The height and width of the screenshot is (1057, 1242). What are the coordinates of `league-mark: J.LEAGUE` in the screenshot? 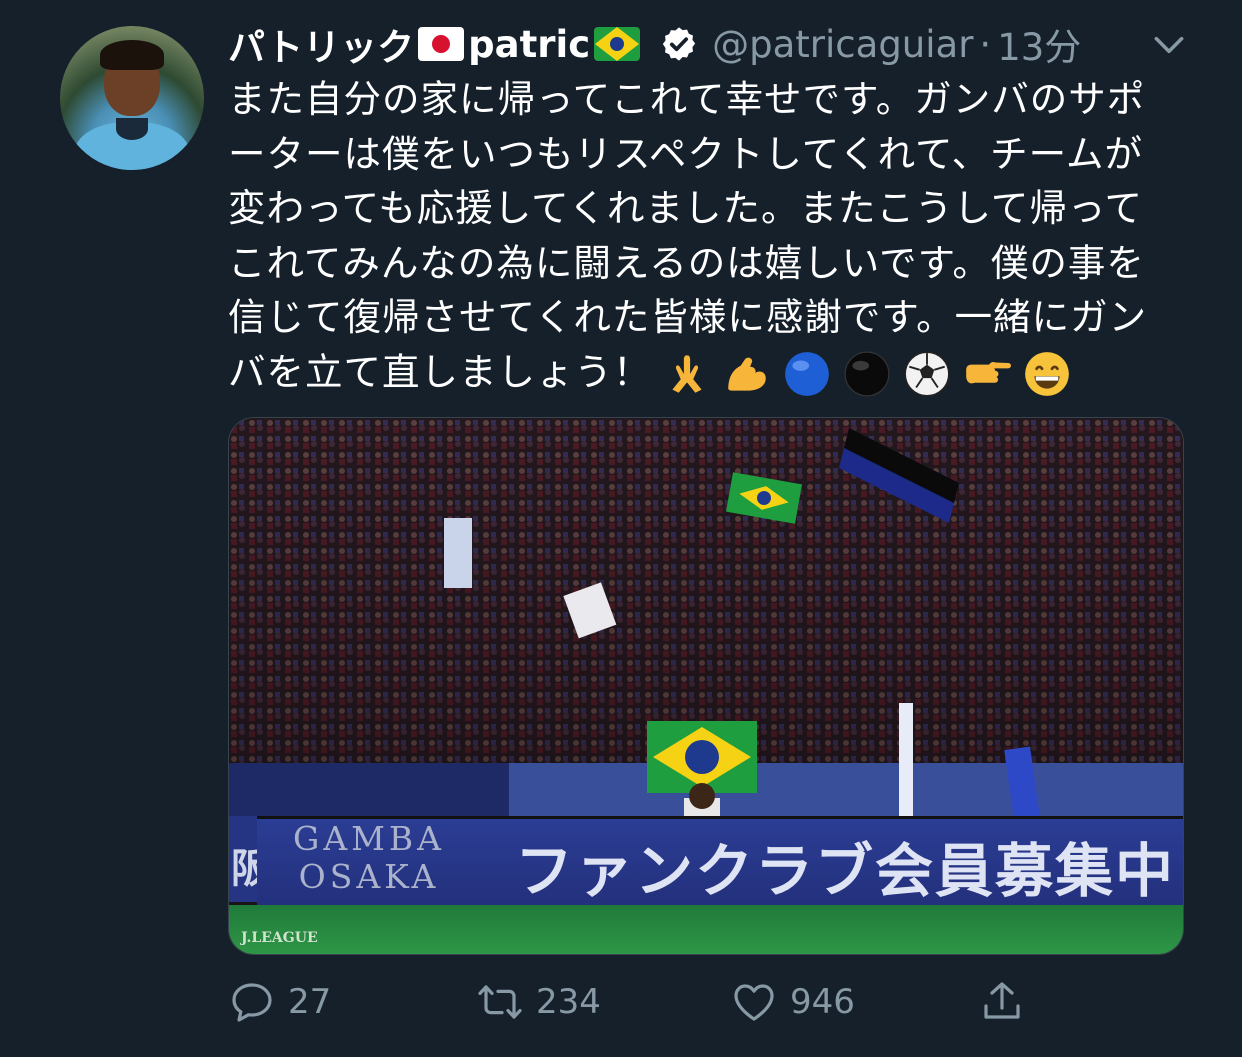 It's located at (279, 938).